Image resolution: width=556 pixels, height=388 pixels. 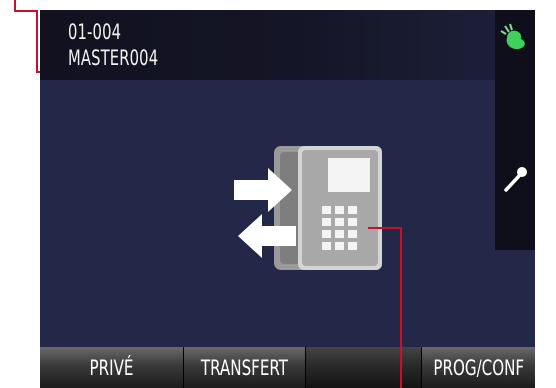 I want to click on station-transfer-icon, so click(x=310, y=208).